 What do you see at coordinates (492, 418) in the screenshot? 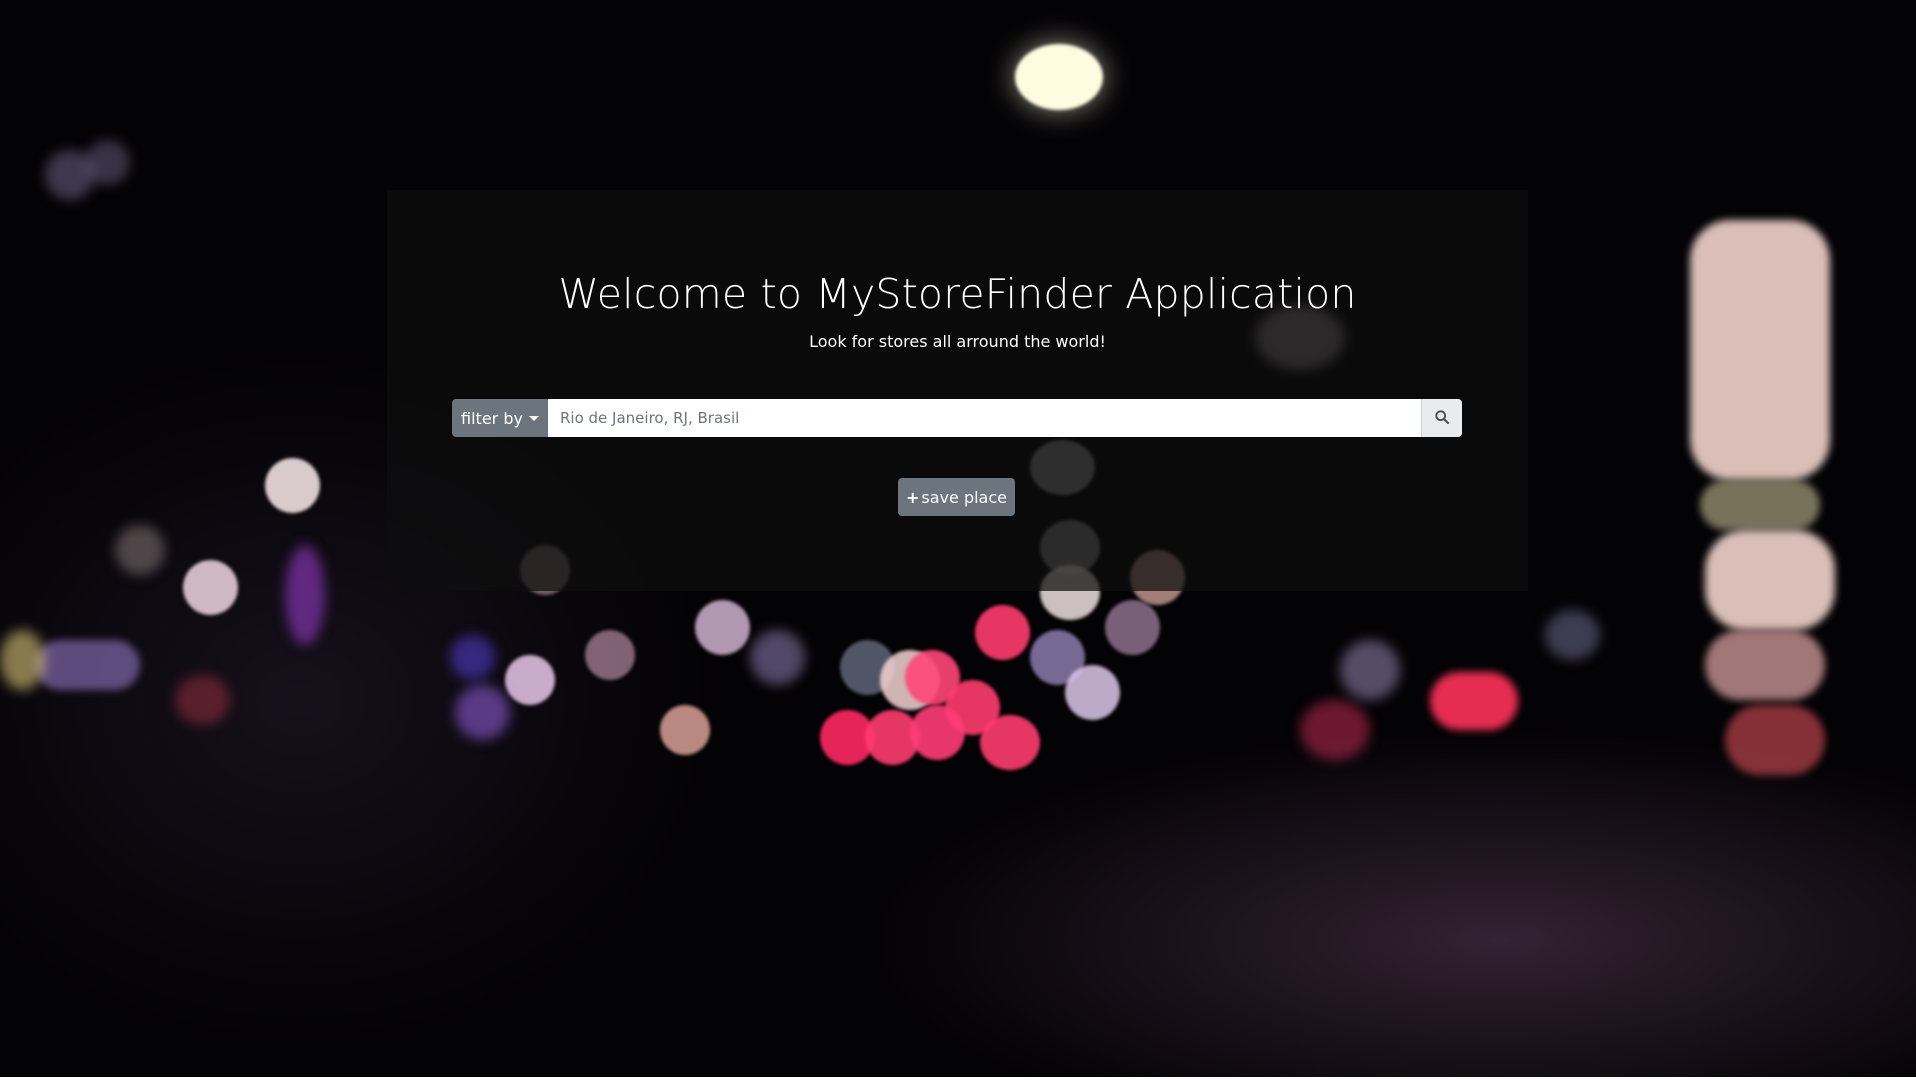
I see `filter-by-label: filter by` at bounding box center [492, 418].